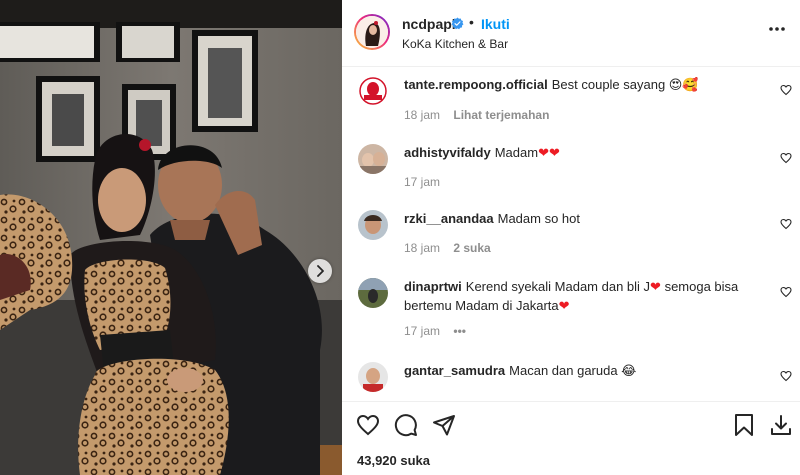  Describe the element at coordinates (406, 425) in the screenshot. I see `comment-icon` at that location.